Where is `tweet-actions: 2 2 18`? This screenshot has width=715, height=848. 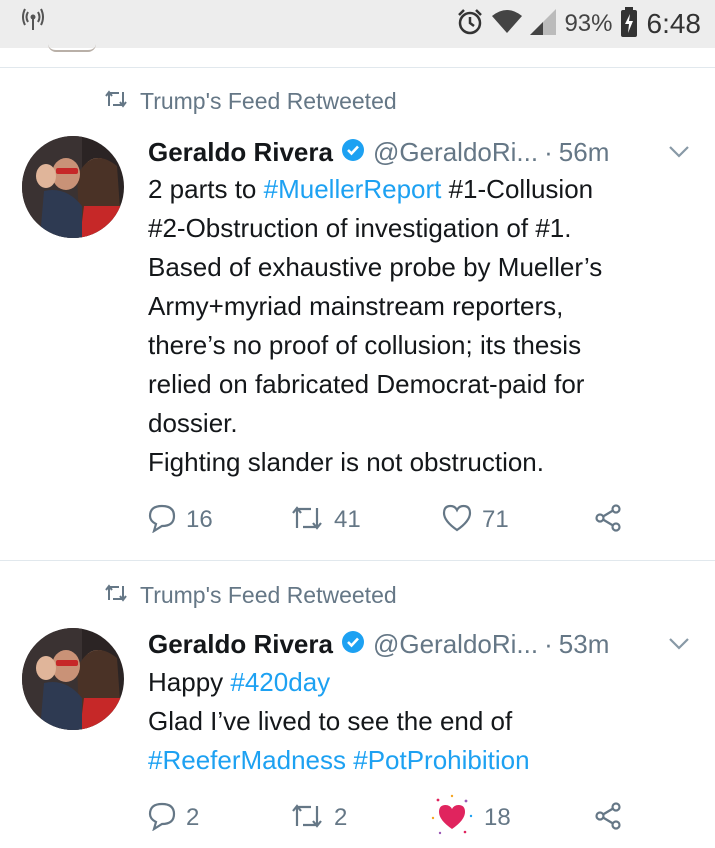
tweet-actions: 2 2 18 is located at coordinates (408, 816).